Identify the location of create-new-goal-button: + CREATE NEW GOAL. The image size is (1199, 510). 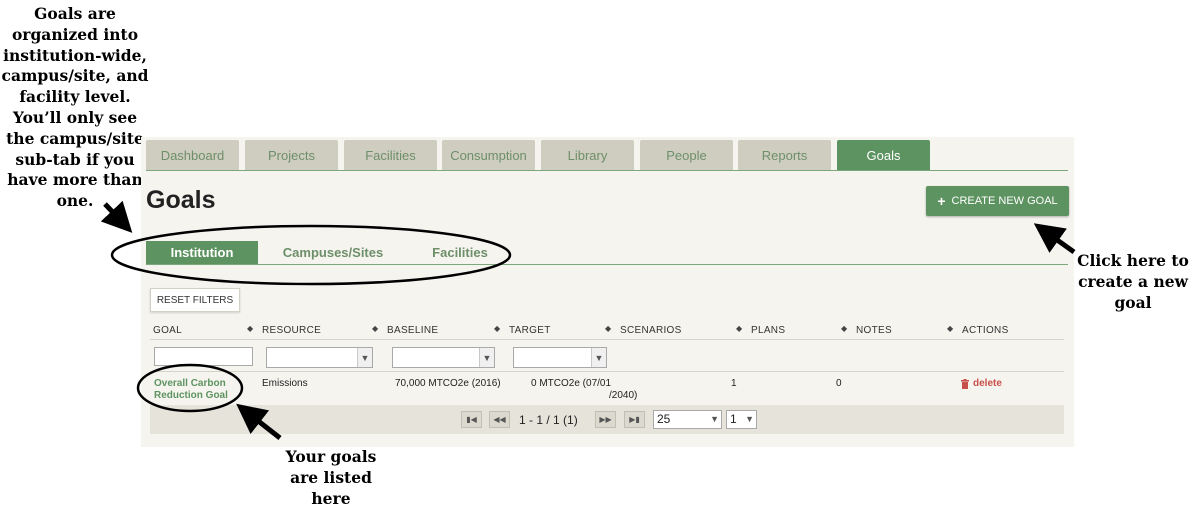
(997, 201).